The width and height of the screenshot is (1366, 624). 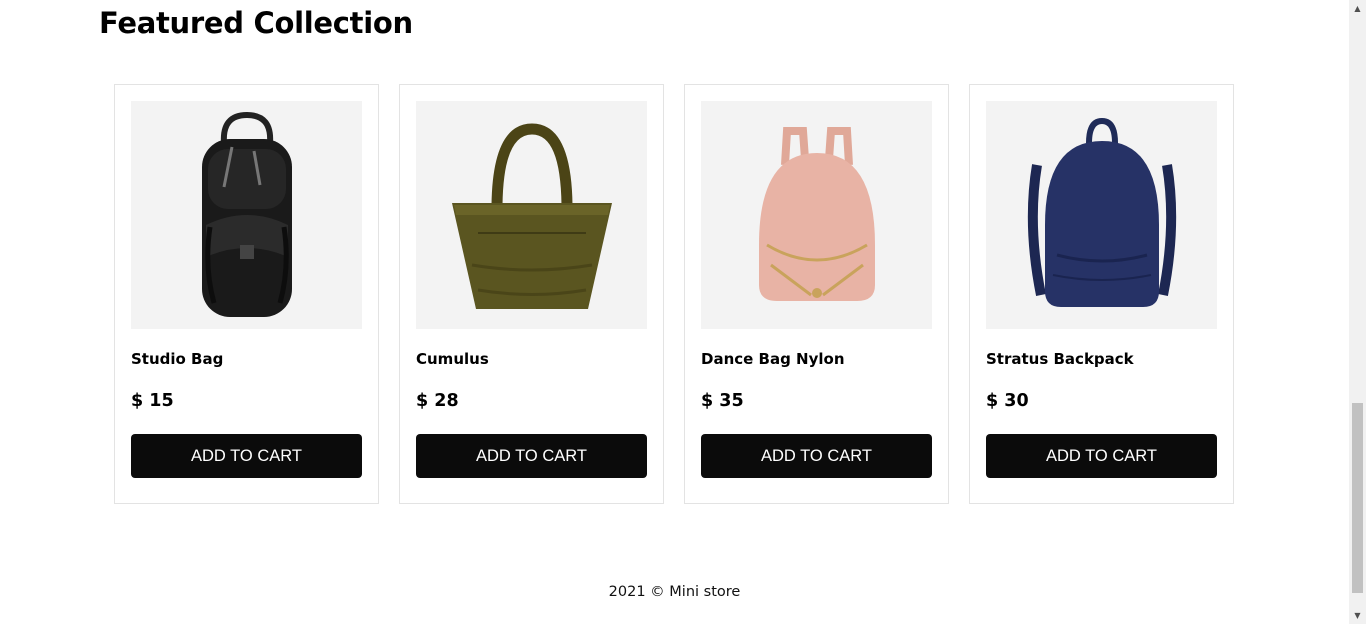 I want to click on navy-backpack-image, so click(x=1101, y=212).